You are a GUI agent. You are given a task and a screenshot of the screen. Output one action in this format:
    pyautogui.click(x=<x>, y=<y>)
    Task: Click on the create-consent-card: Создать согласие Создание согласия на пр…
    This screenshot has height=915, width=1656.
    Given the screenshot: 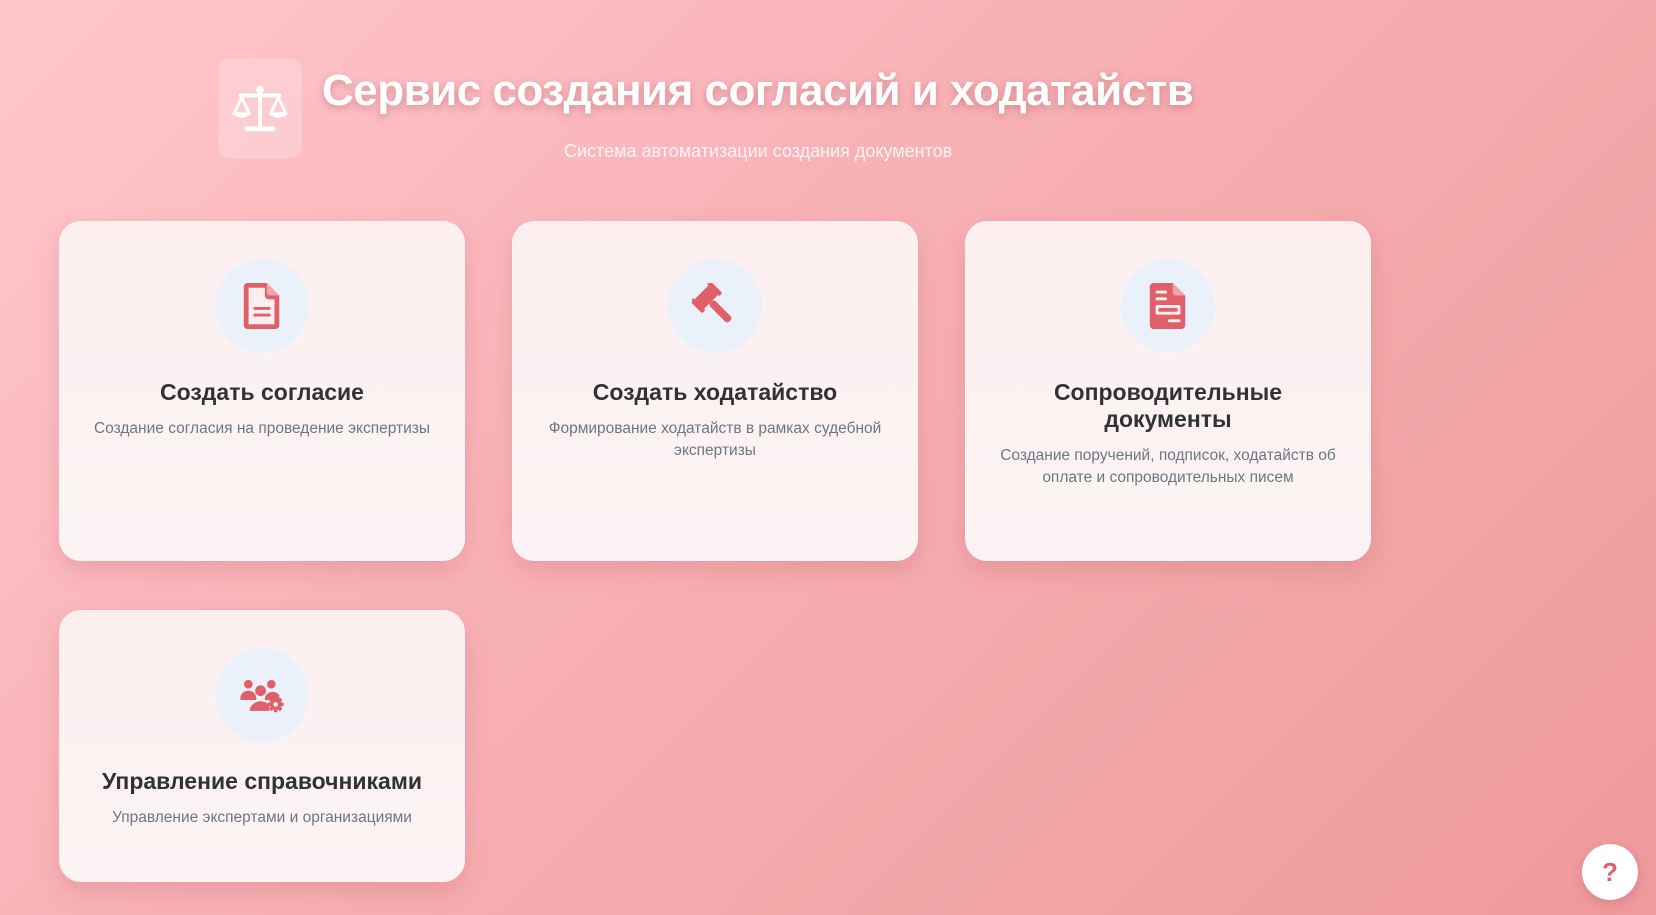 What is the action you would take?
    pyautogui.click(x=262, y=391)
    